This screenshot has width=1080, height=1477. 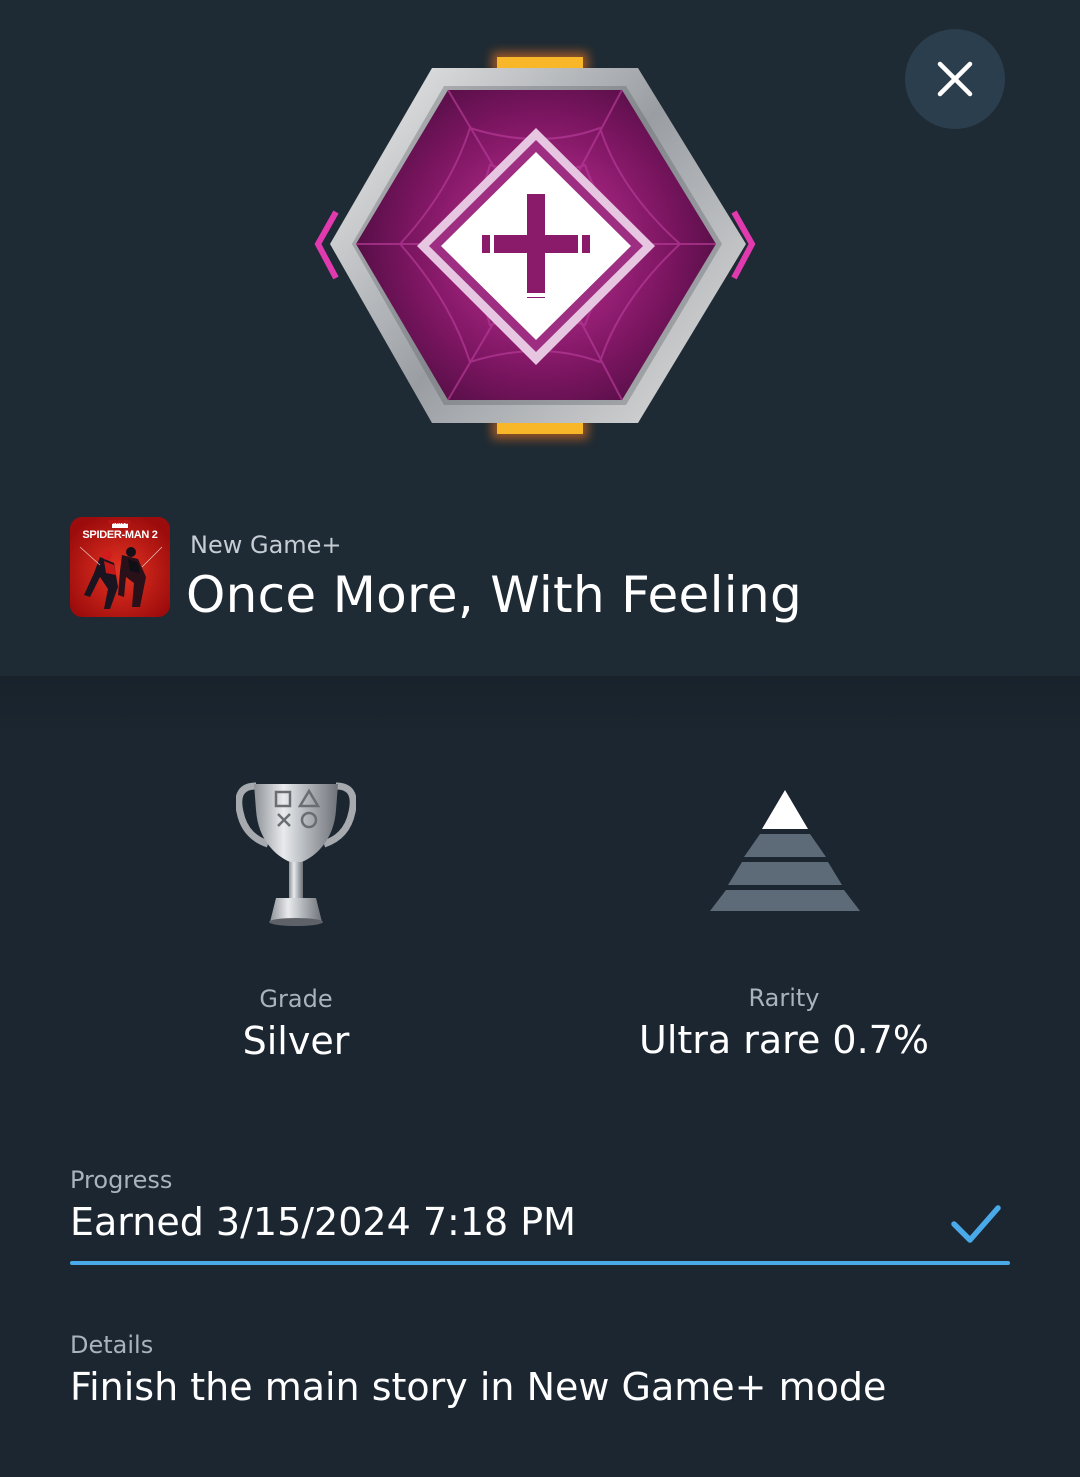 I want to click on details-text: Finish the main story in New Game+ mode, so click(x=478, y=1387).